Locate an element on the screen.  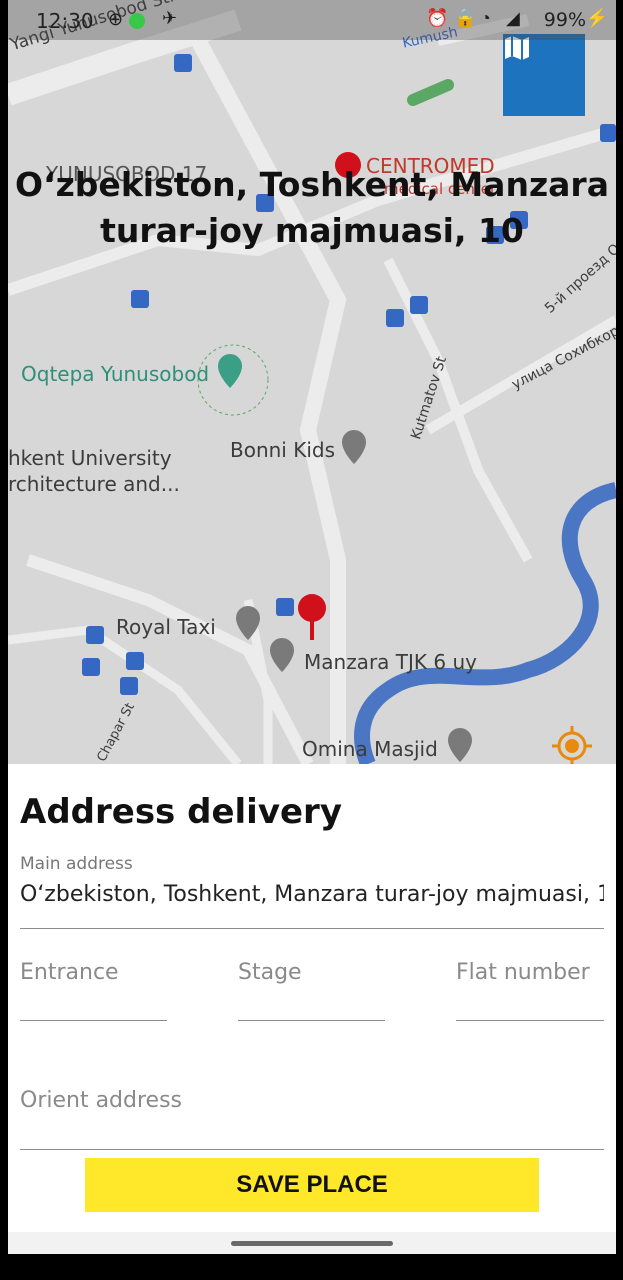
flat-number-input: Flat number is located at coordinates (530, 972).